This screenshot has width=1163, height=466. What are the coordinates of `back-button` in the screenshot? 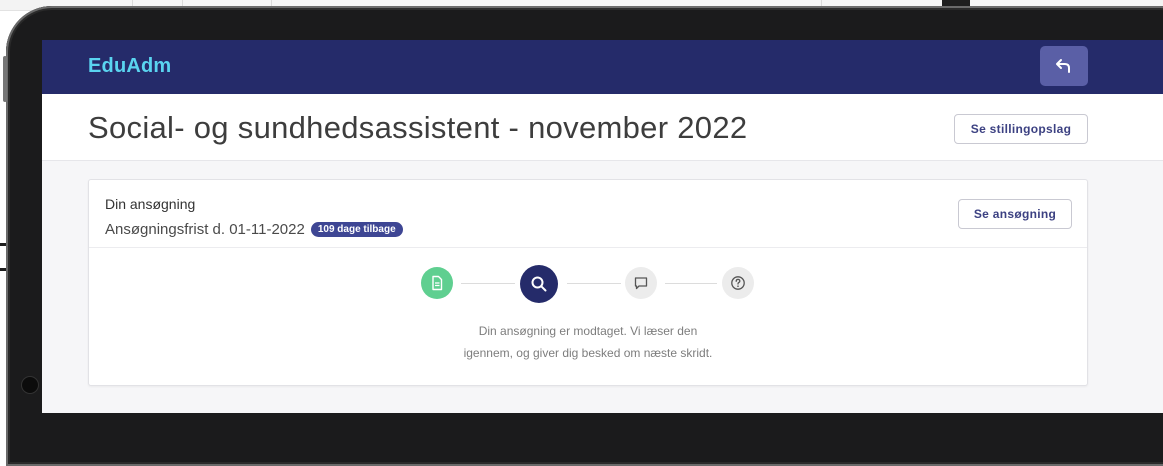 It's located at (1064, 66).